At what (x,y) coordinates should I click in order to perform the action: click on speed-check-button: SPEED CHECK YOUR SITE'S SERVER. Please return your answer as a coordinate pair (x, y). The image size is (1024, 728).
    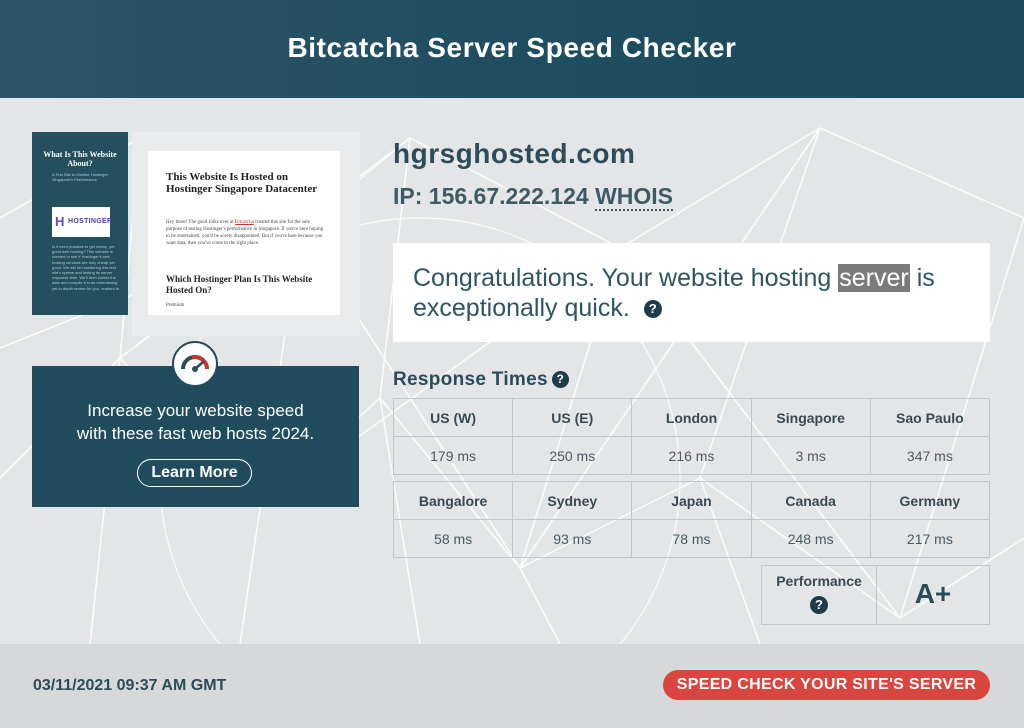
    Looking at the image, I should click on (826, 685).